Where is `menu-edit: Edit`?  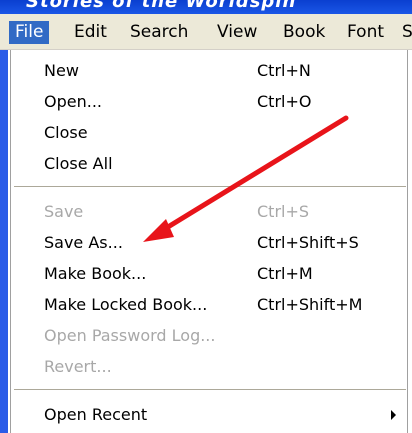 menu-edit: Edit is located at coordinates (90, 32).